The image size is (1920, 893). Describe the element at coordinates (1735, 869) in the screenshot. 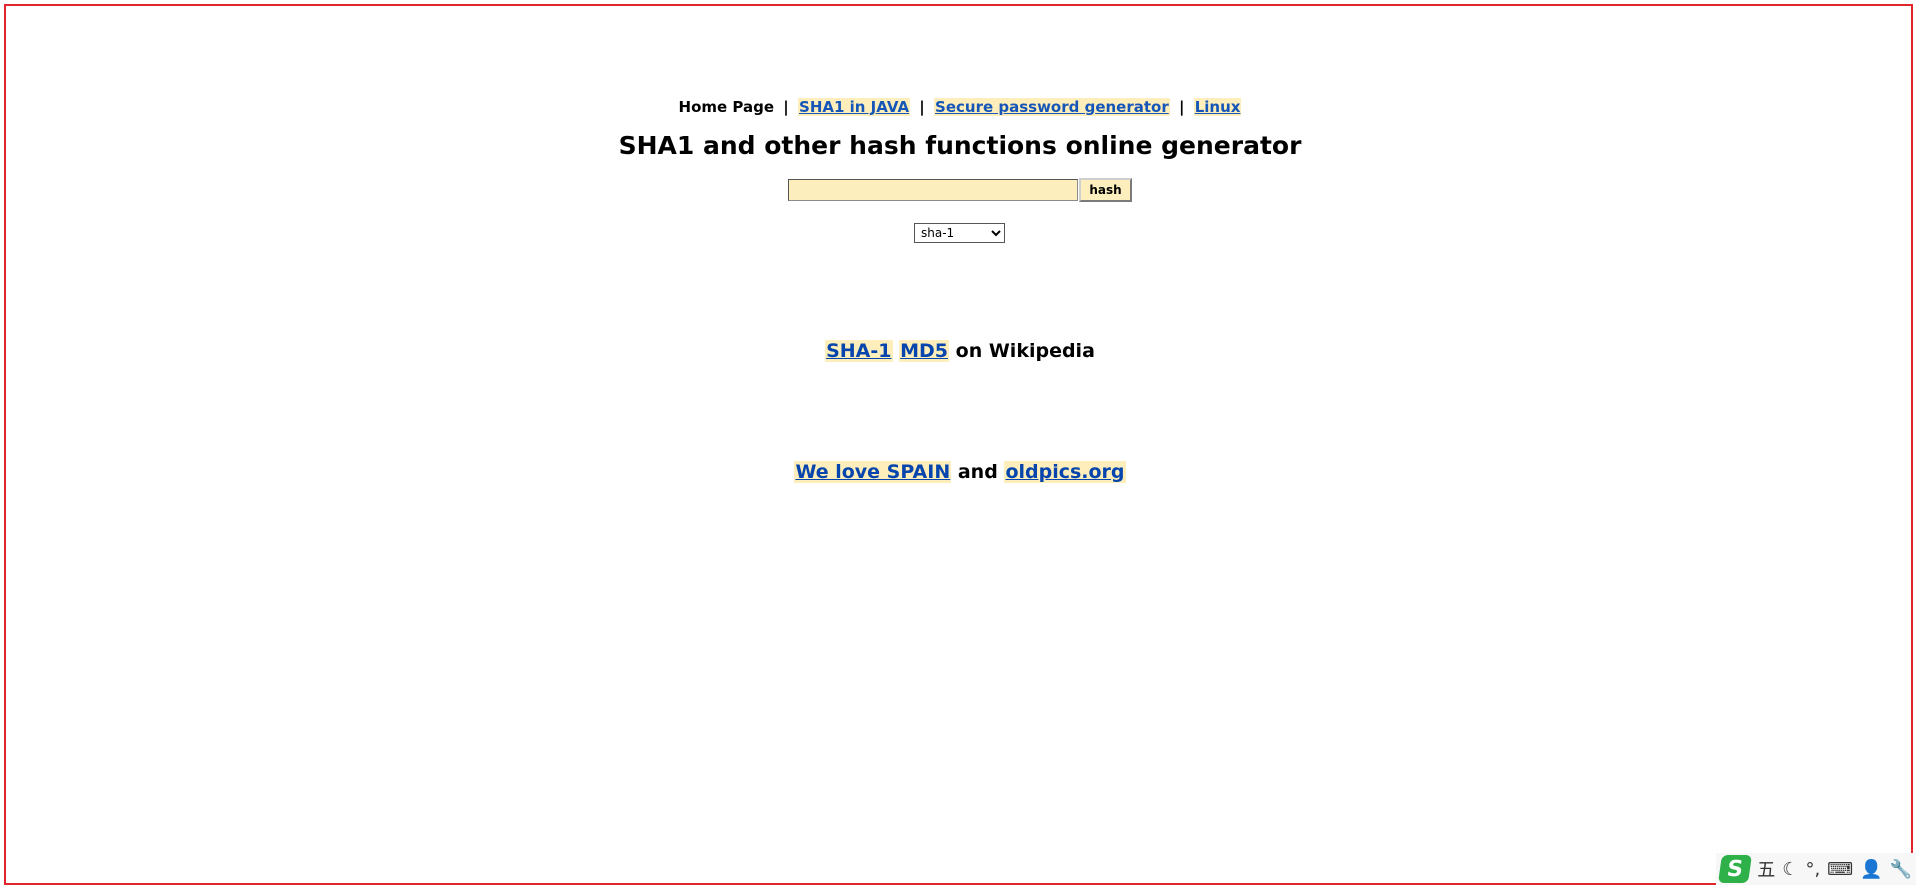

I see `ime-logo-icon: S` at that location.